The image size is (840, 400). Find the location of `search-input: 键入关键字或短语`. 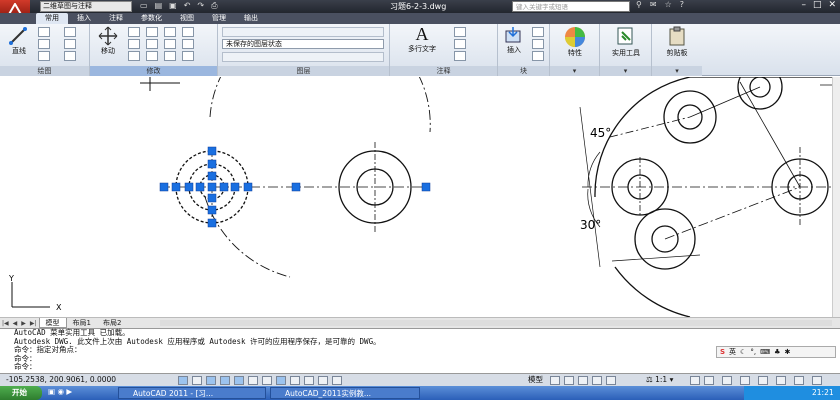

search-input: 键入关键字或短语 is located at coordinates (571, 6).